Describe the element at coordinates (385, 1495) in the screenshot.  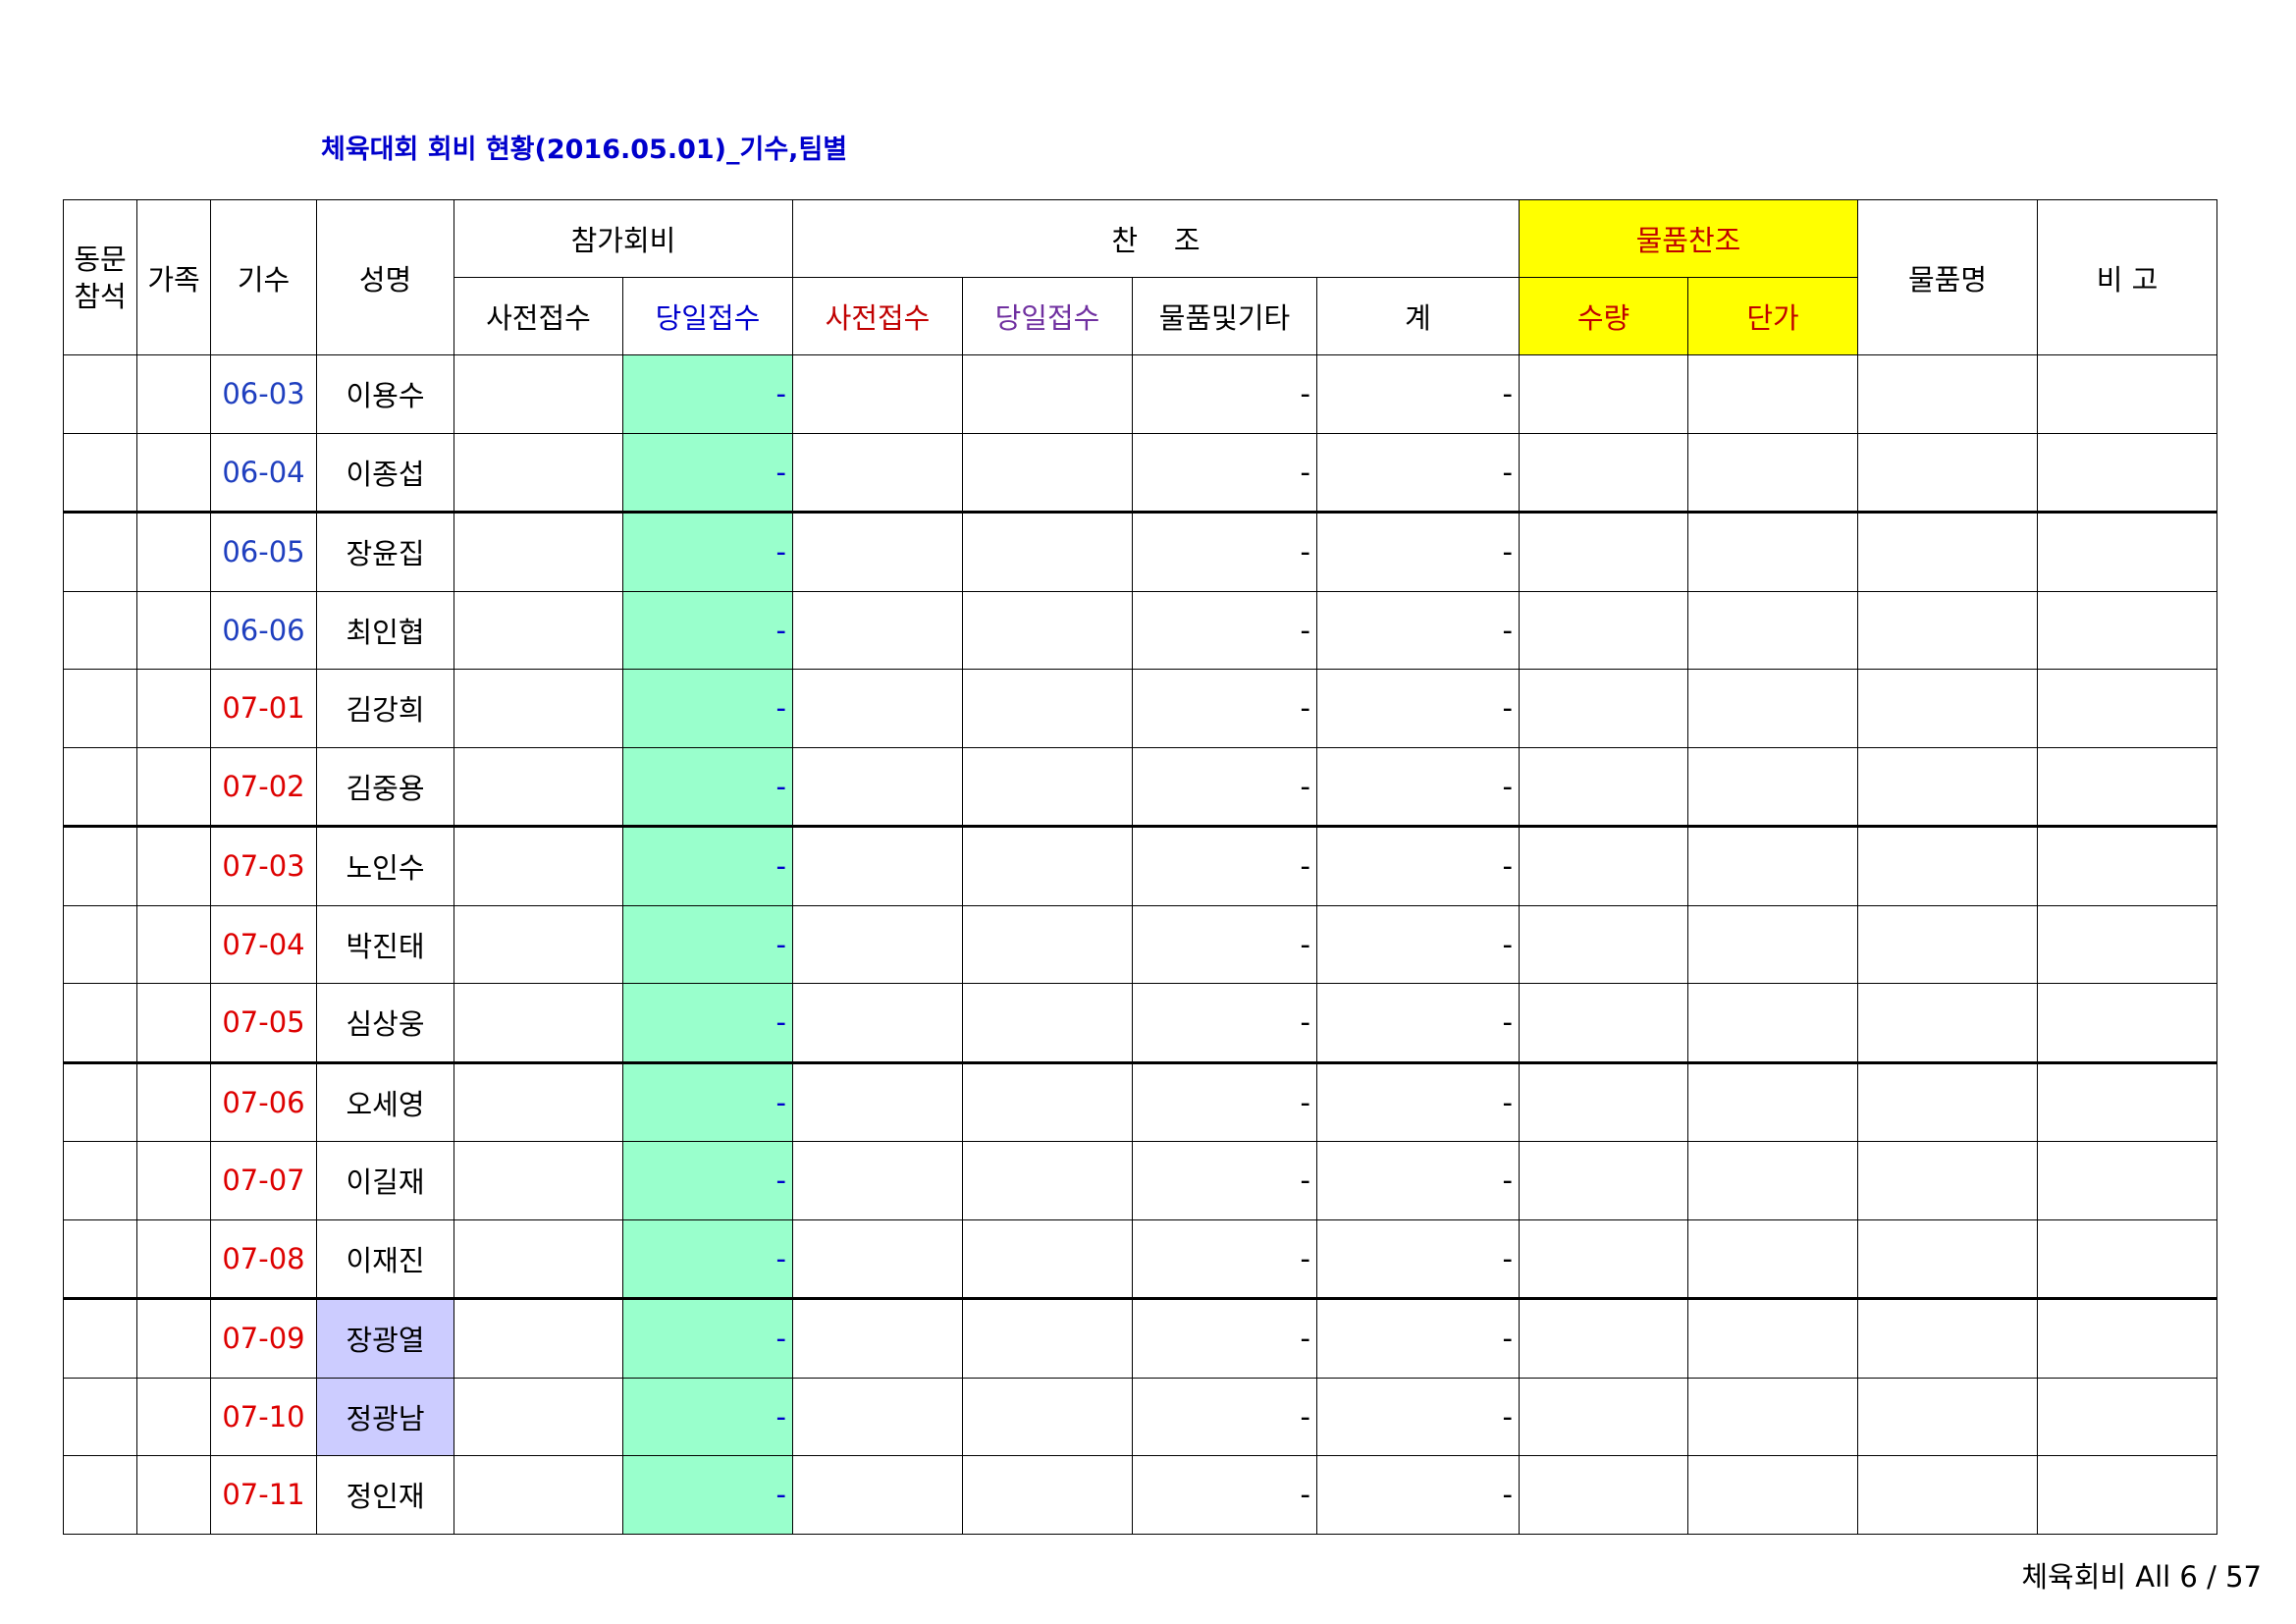
I see `cell-name: 정인재` at that location.